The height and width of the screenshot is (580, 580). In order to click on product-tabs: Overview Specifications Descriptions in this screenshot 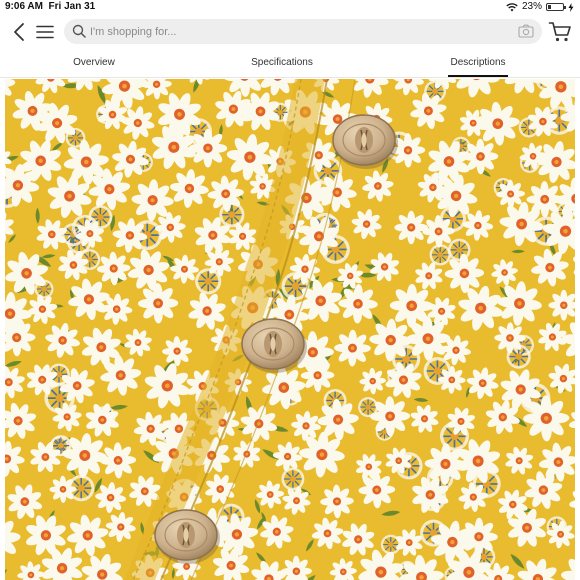, I will do `click(290, 64)`.